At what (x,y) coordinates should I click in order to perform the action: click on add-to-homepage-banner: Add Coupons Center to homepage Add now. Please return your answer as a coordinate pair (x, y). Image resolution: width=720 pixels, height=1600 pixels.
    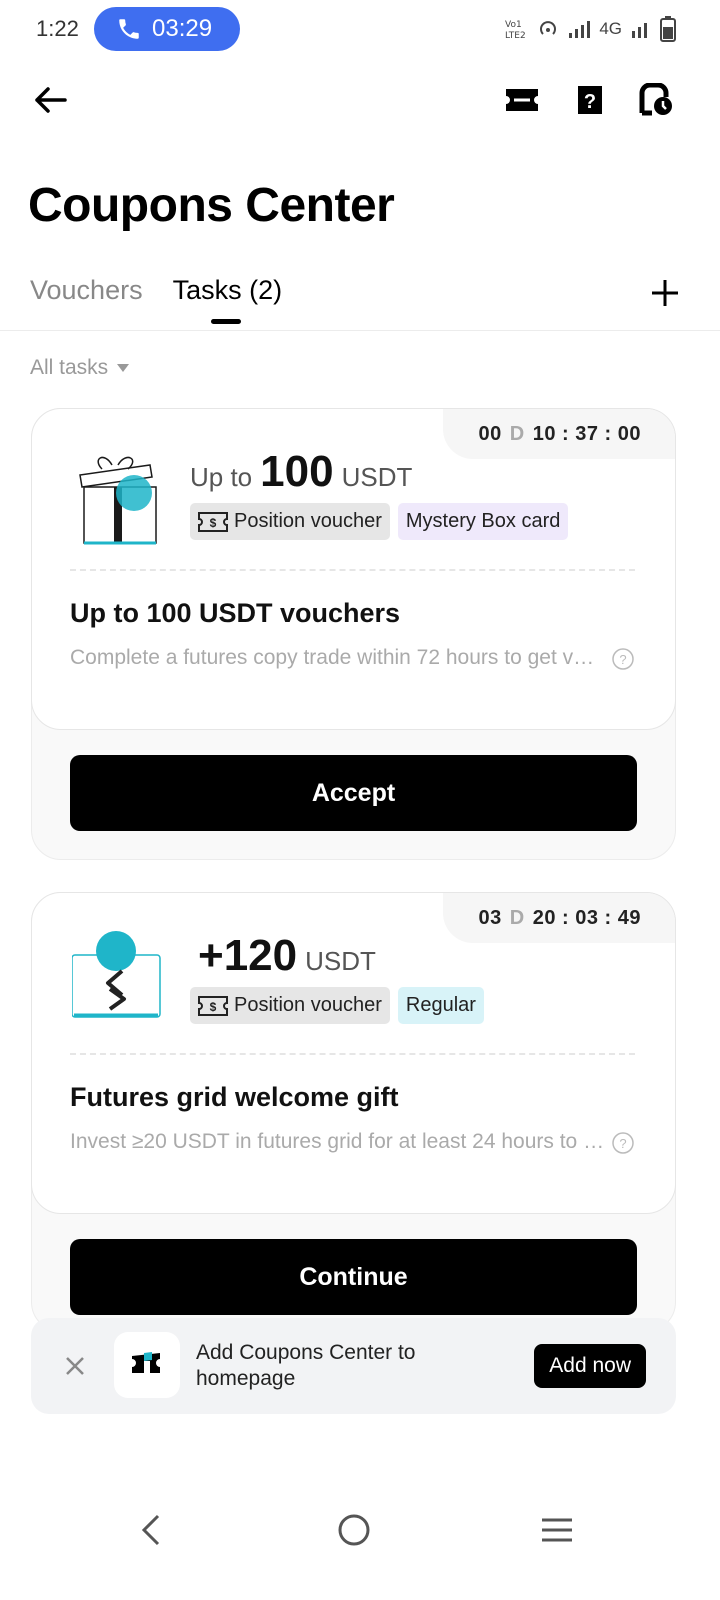
    Looking at the image, I should click on (353, 1366).